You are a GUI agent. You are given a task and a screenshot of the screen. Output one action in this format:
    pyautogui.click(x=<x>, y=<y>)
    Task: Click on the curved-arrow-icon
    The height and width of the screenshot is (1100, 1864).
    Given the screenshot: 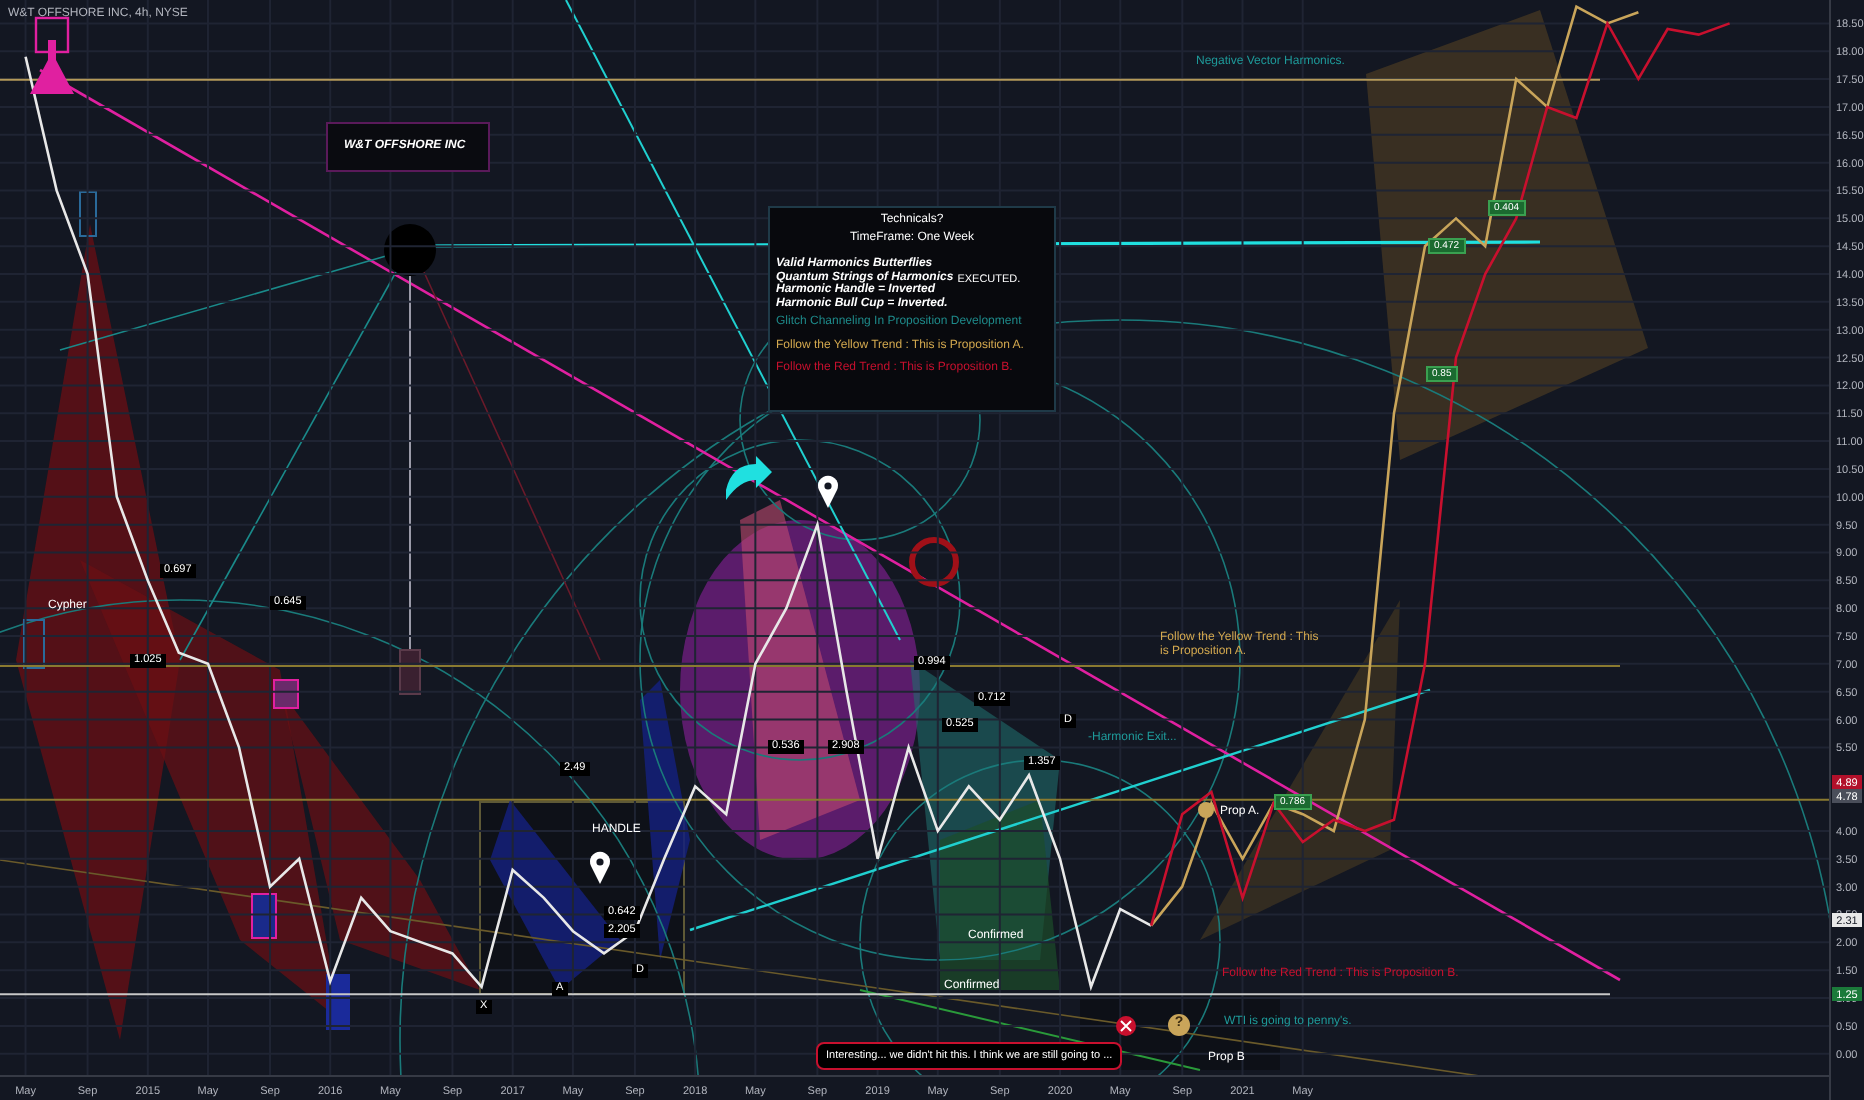 What is the action you would take?
    pyautogui.click(x=749, y=478)
    